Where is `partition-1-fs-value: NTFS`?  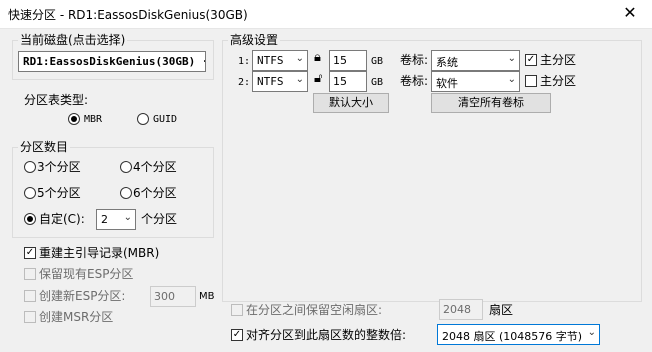 partition-1-fs-value: NTFS is located at coordinates (270, 60).